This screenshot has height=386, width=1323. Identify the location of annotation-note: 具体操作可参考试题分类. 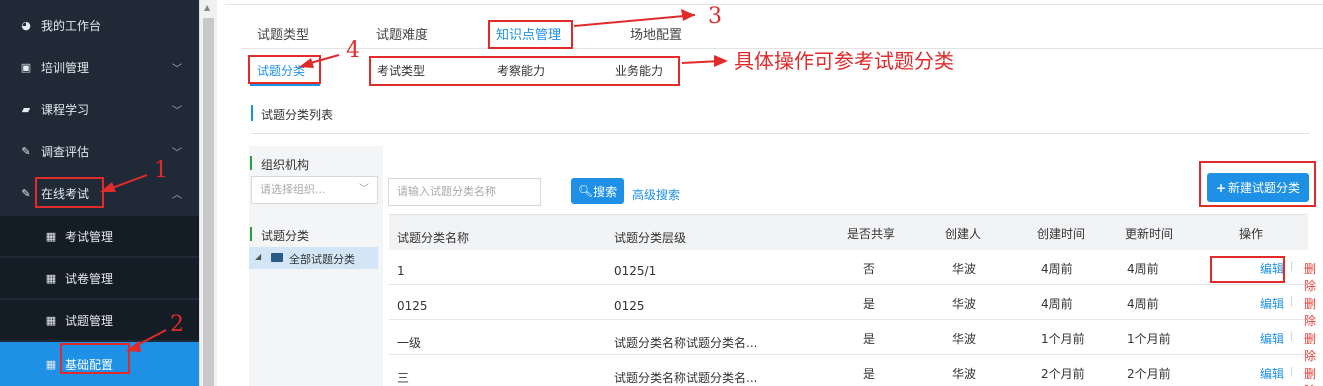
(844, 61).